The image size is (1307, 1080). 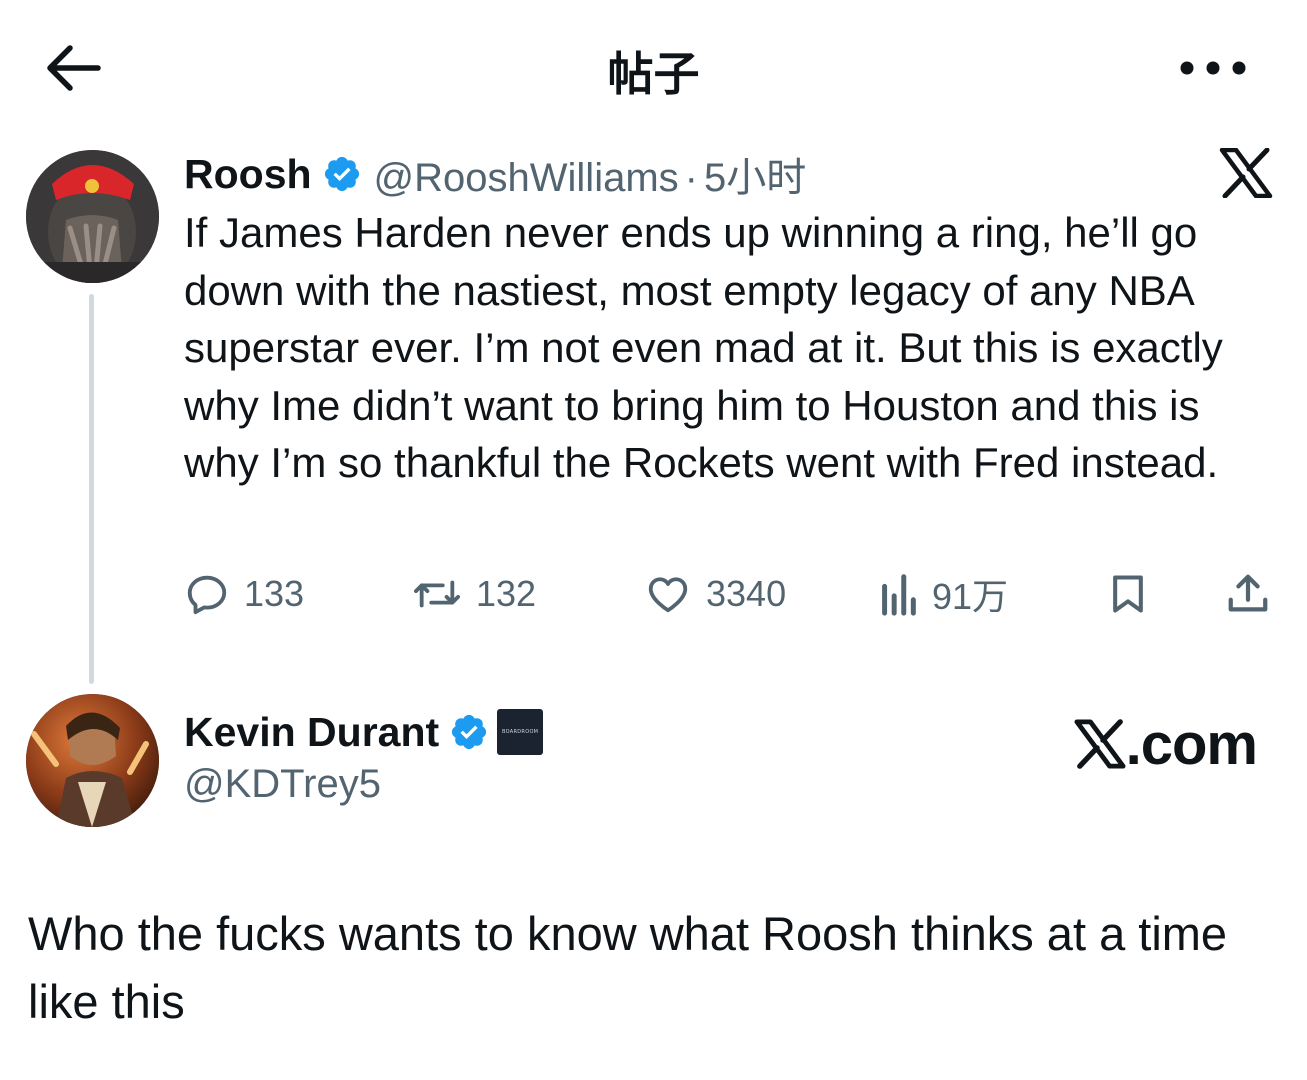 What do you see at coordinates (311, 732) in the screenshot?
I see `reply-author-display-name: Kevin Durant` at bounding box center [311, 732].